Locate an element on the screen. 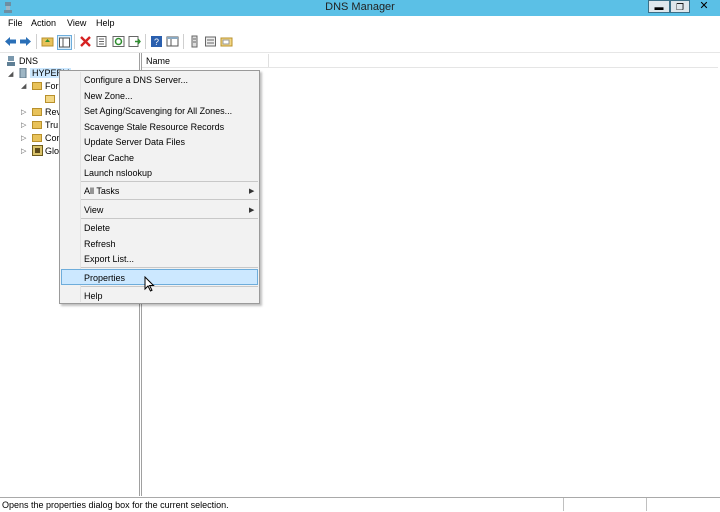 This screenshot has height=512, width=720. tree-trust-points: Tru is located at coordinates (51, 125).